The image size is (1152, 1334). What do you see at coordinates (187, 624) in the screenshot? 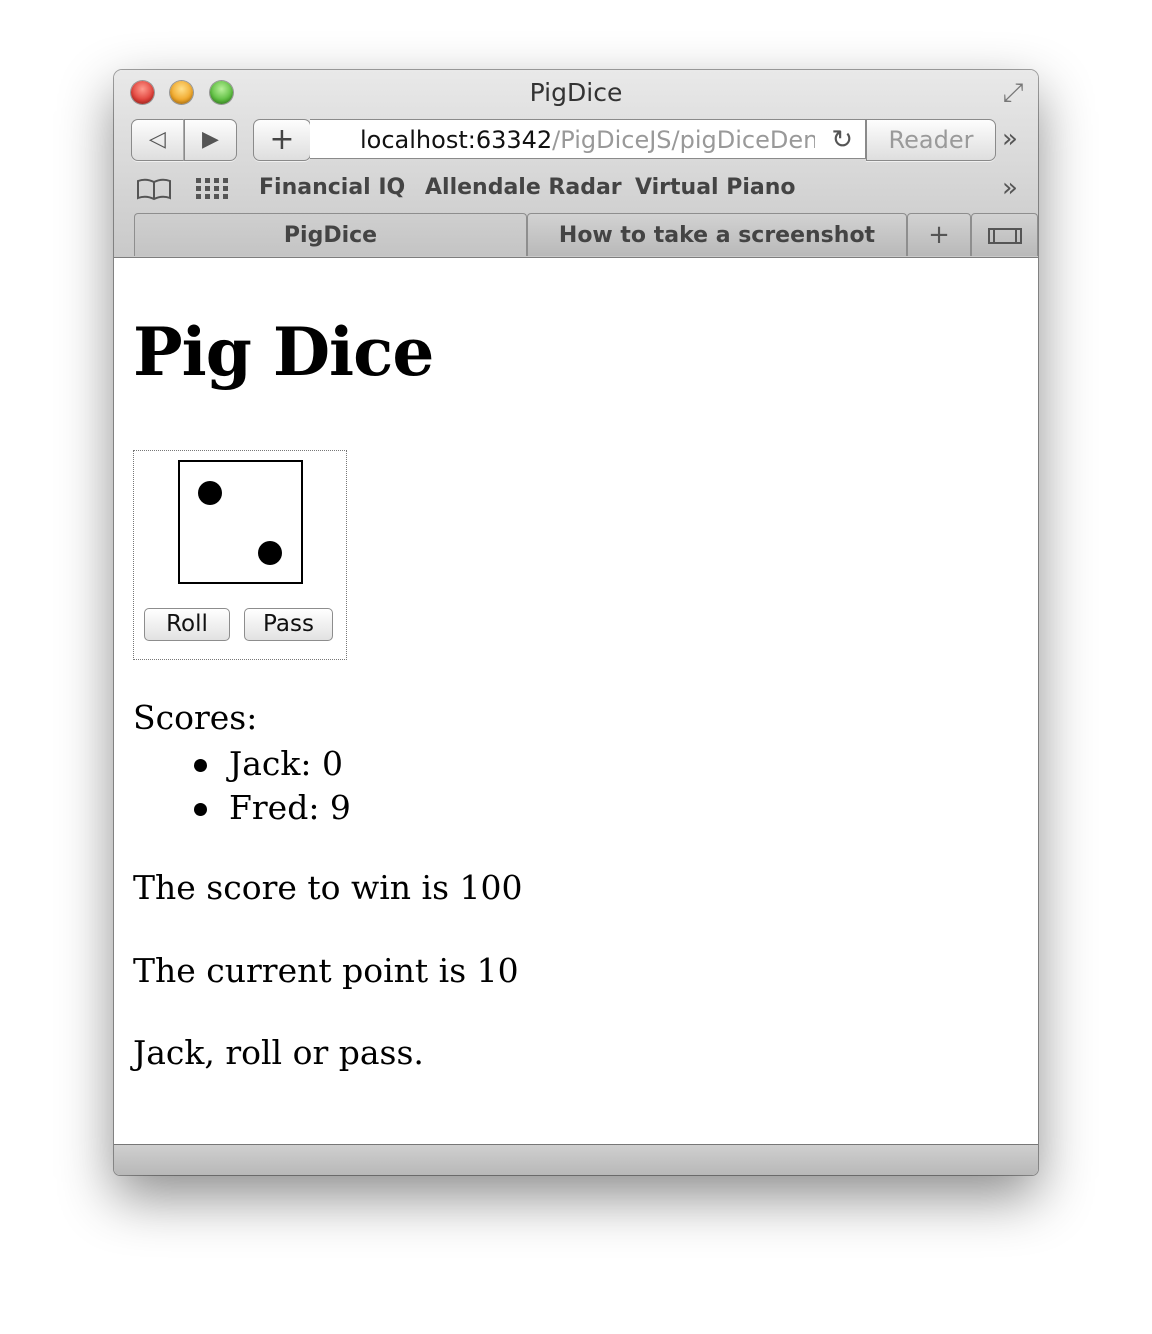
I see `roll-button: Roll` at bounding box center [187, 624].